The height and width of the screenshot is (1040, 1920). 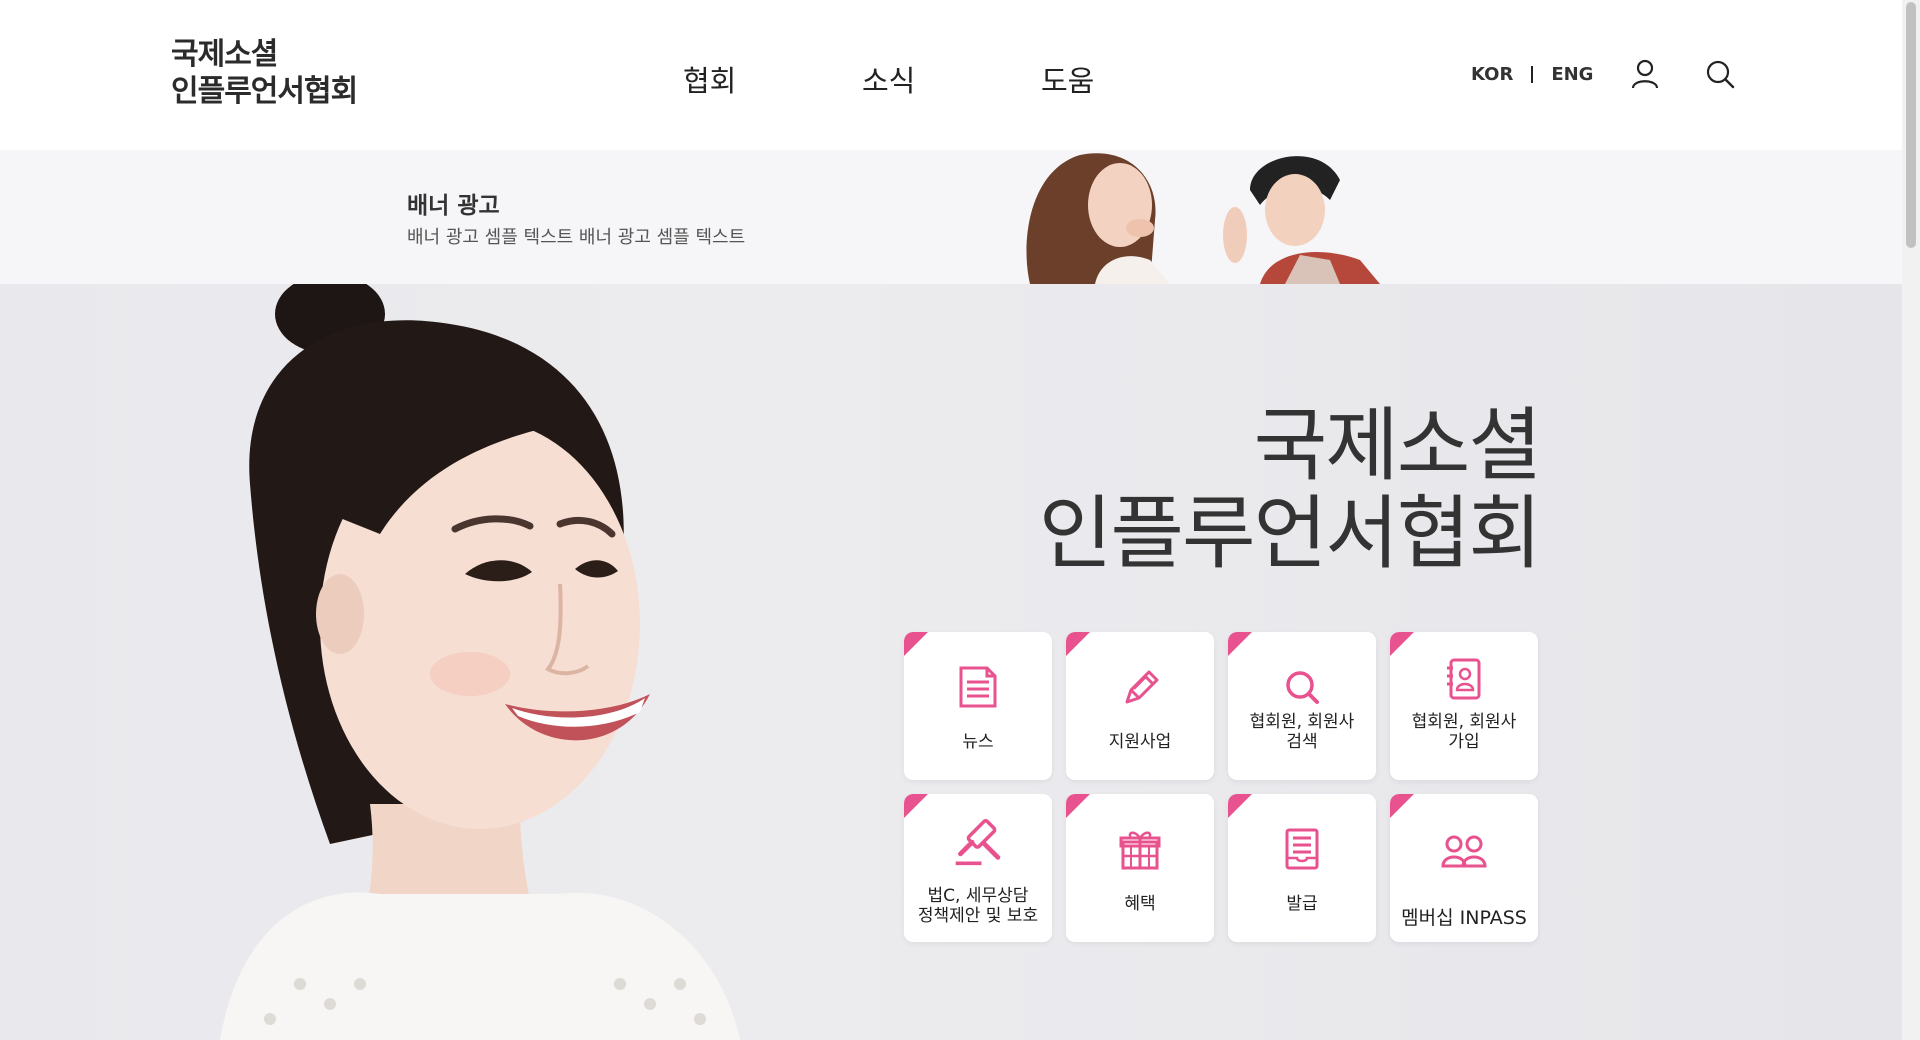 I want to click on ad-banner: 배너 광고 배너 광고 셈플 텍스트 배너 광고 셈플 텍스트, so click(x=951, y=217).